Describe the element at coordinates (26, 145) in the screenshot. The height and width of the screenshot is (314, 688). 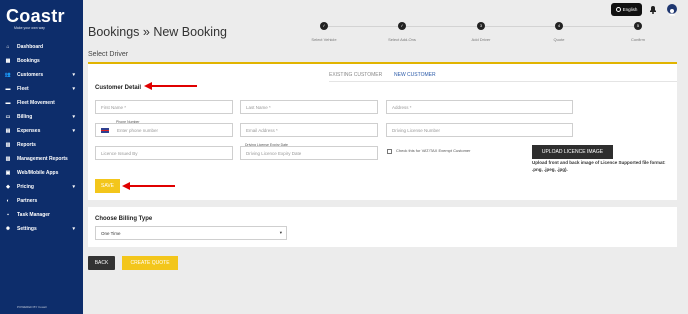
I see `sidebar-item-label: Reports` at that location.